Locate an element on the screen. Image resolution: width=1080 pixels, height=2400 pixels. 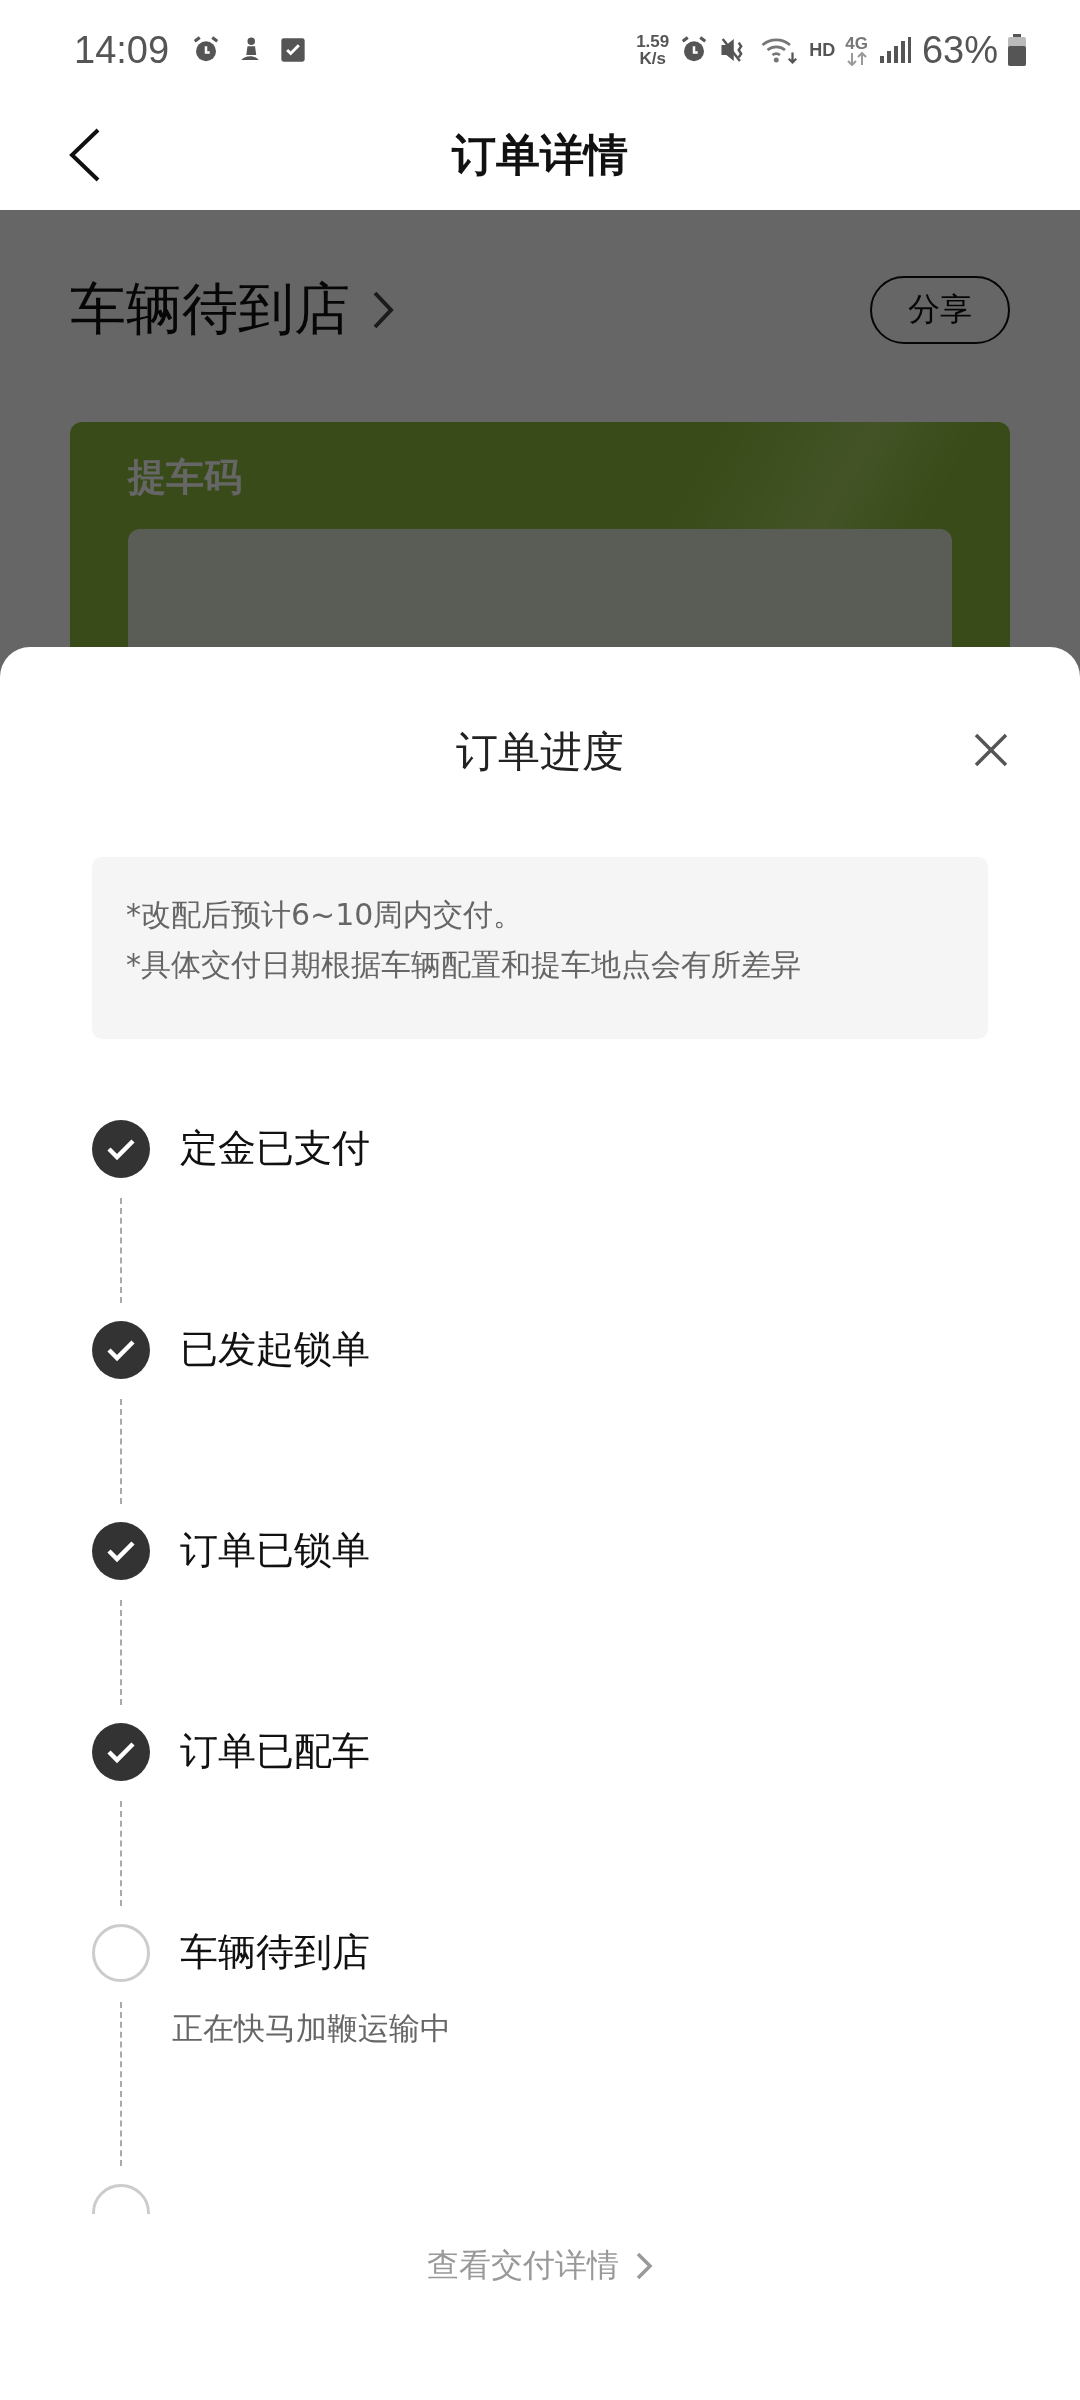
step-label: 车辆待到店 is located at coordinates (275, 1952).